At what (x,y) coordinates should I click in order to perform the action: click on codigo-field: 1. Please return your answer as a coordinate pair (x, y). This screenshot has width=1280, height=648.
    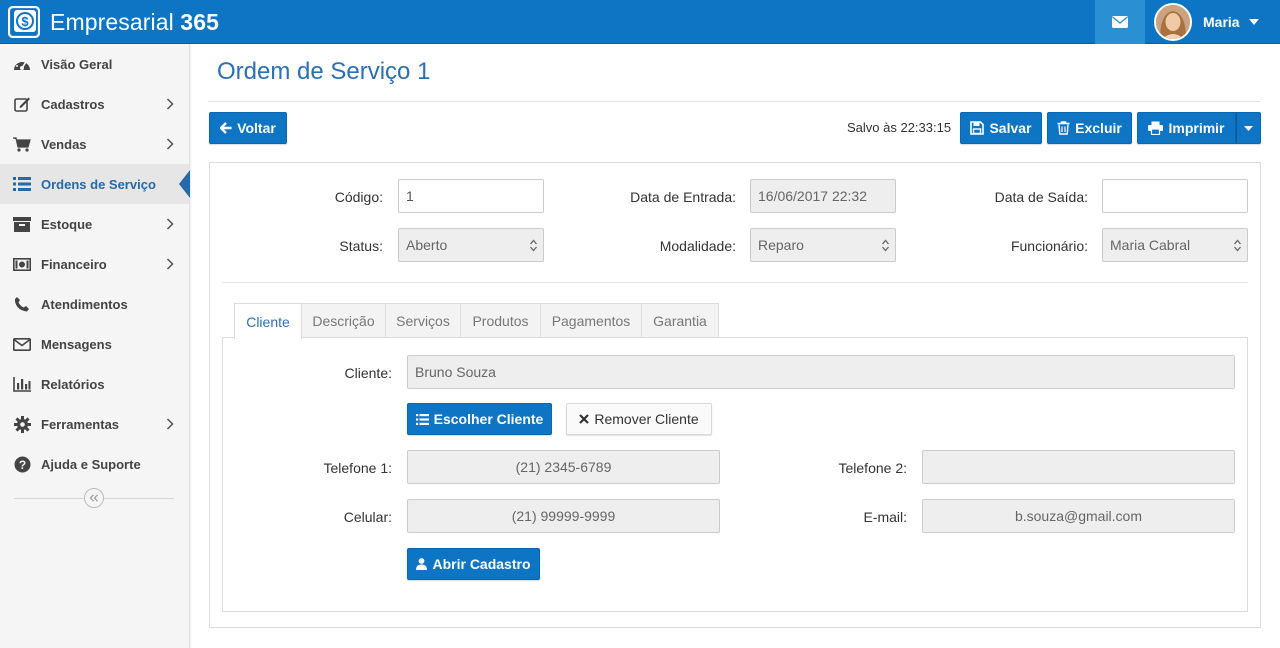
    Looking at the image, I should click on (471, 196).